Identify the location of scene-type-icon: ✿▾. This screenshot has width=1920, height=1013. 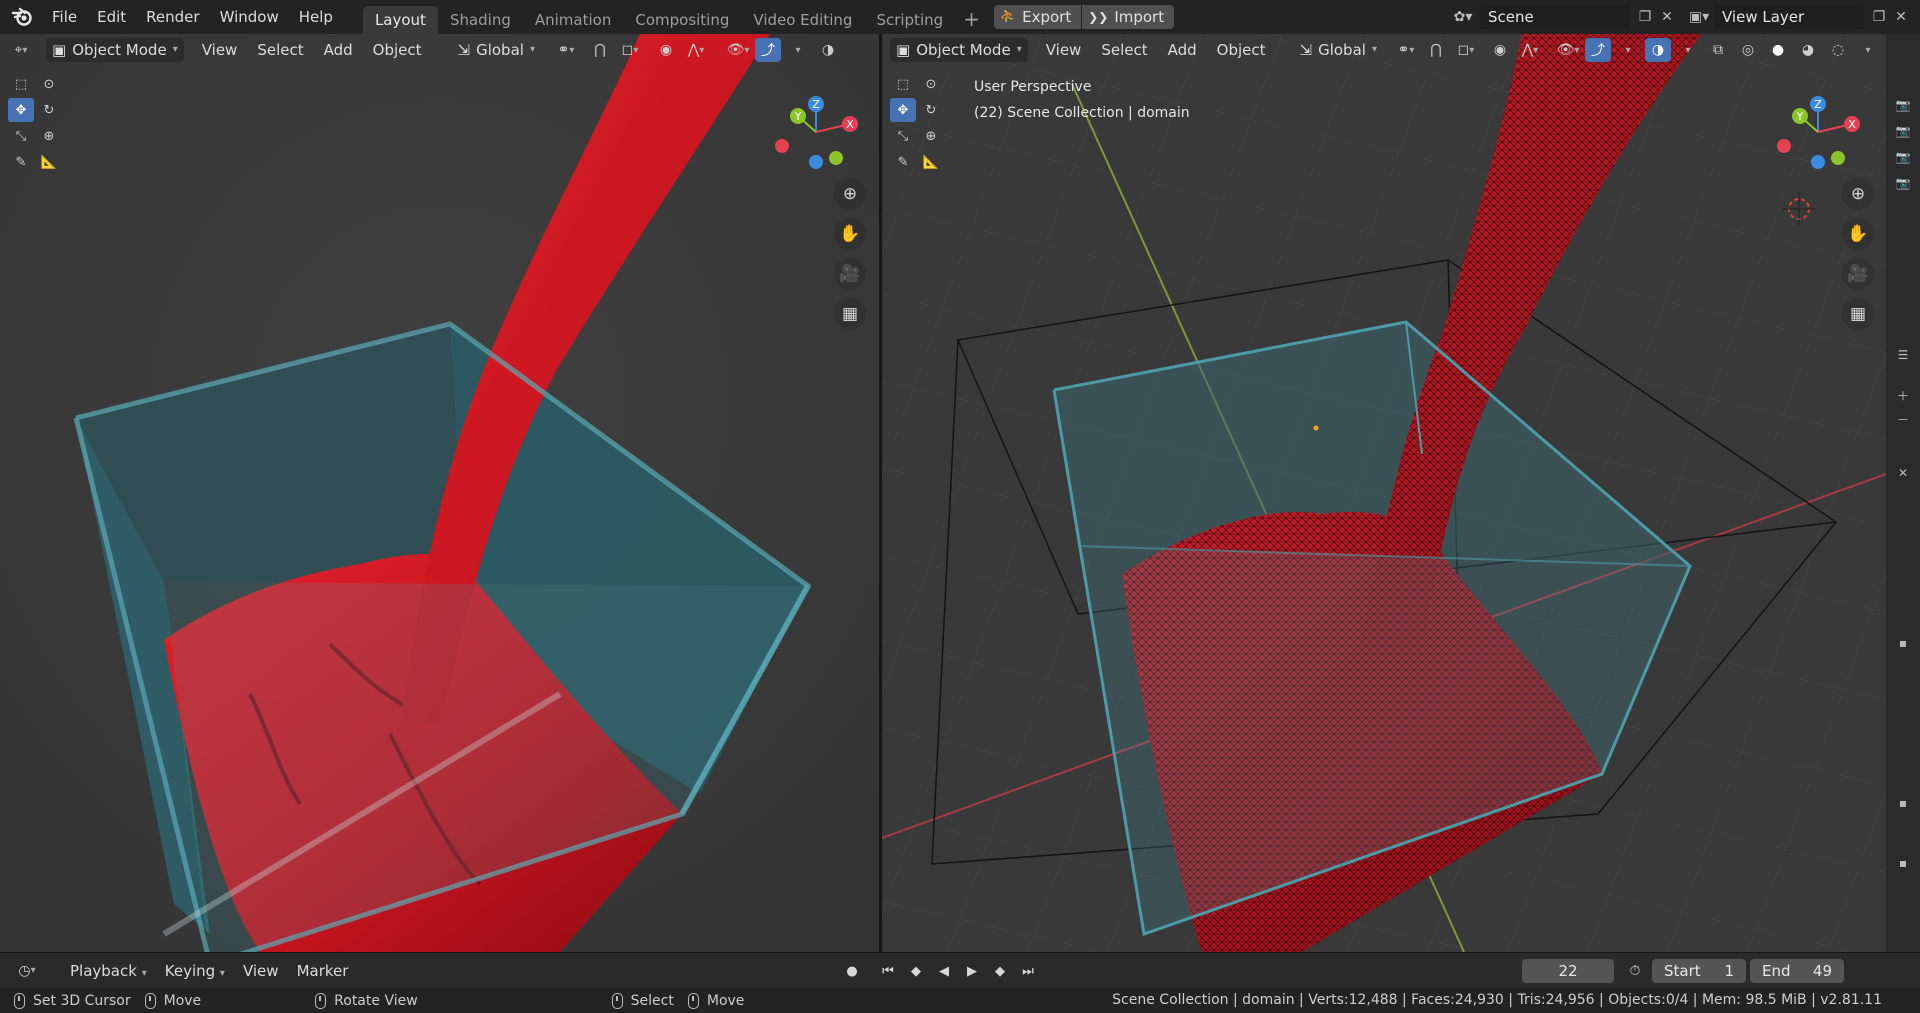
(1463, 17).